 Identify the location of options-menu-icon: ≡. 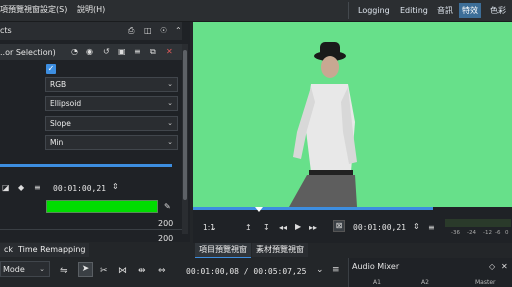
(37, 188).